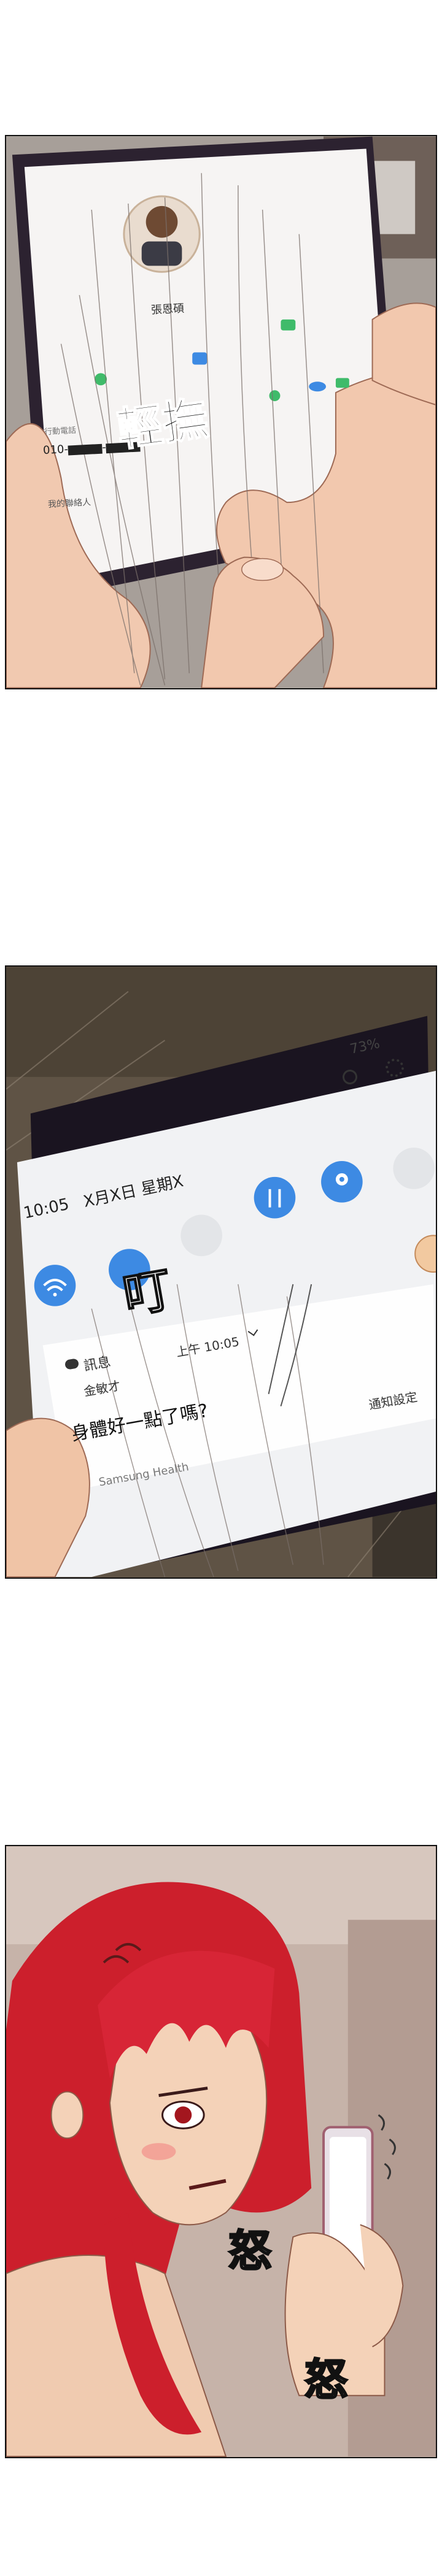 The width and height of the screenshot is (442, 2576). What do you see at coordinates (61, 431) in the screenshot?
I see `phone-header: 行動電話` at bounding box center [61, 431].